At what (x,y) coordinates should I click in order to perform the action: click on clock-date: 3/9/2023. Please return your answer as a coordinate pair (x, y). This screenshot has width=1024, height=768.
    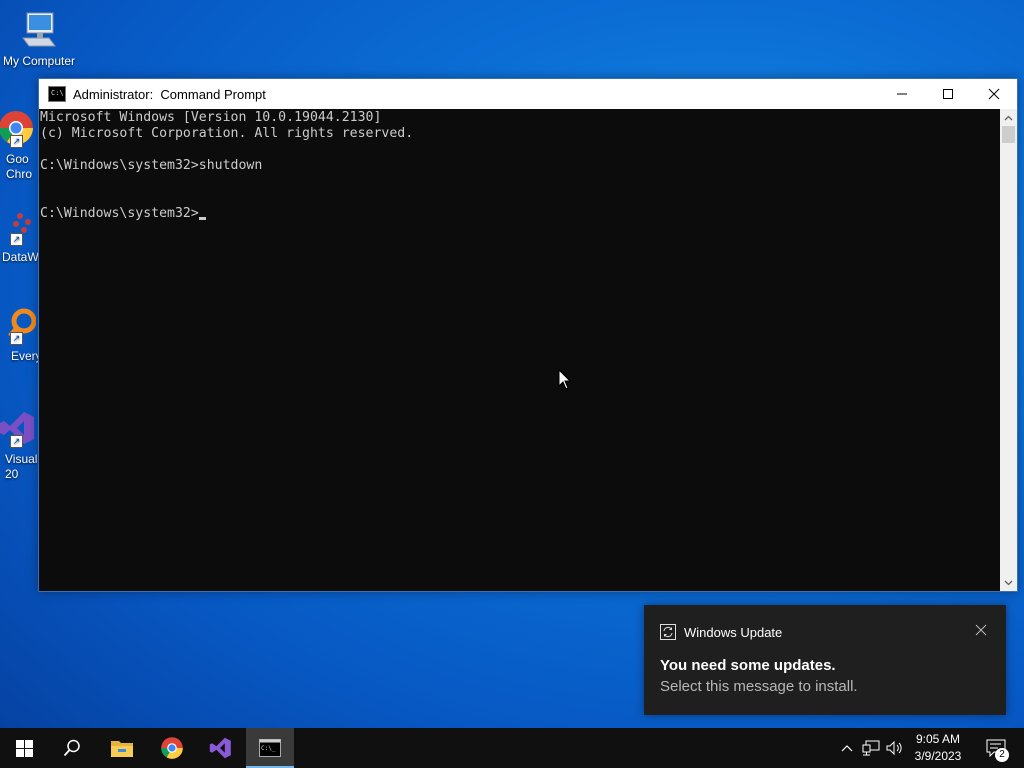
    Looking at the image, I should click on (938, 756).